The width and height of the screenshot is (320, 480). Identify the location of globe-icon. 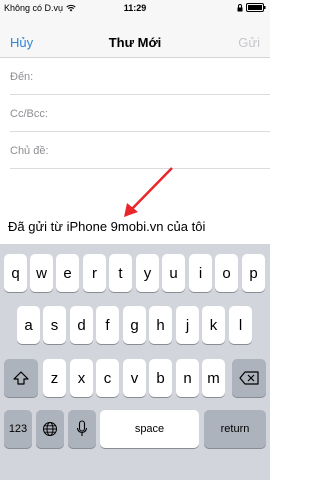
(50, 429).